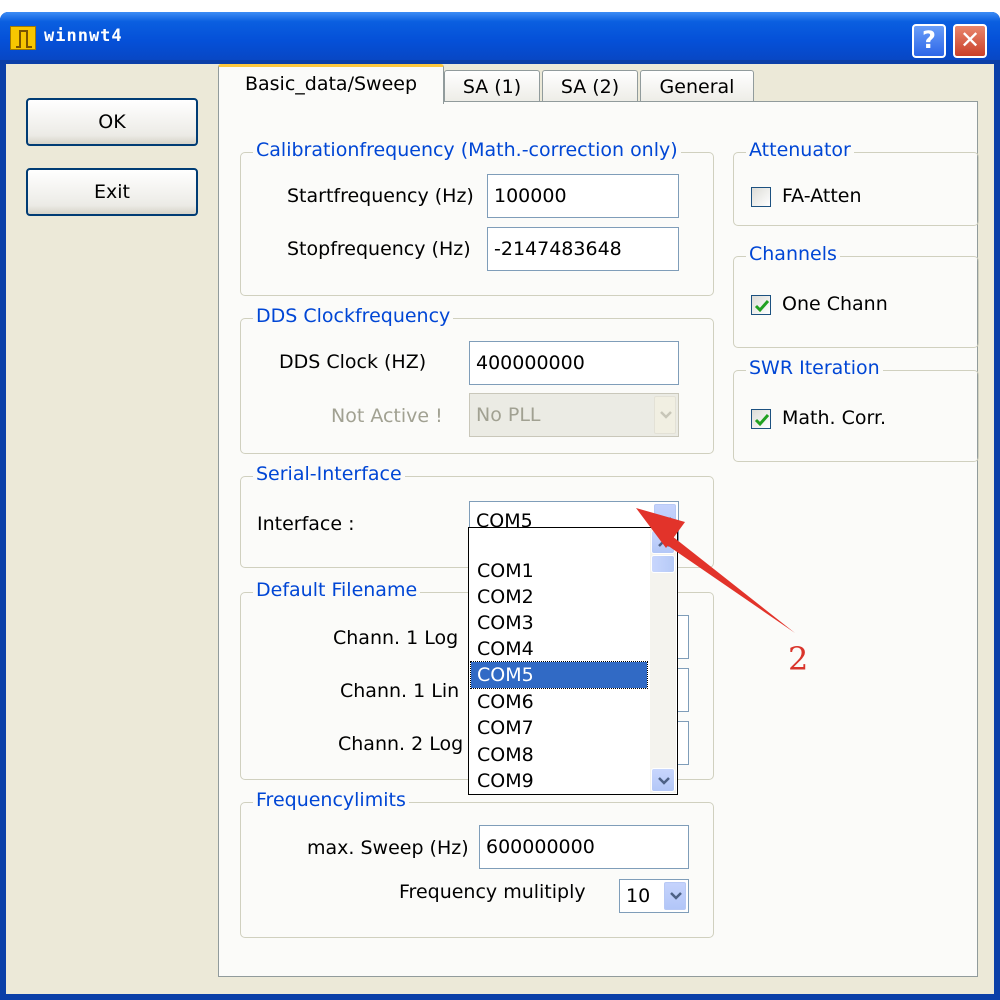  What do you see at coordinates (508, 415) in the screenshot?
I see `pll-value: No PLL` at bounding box center [508, 415].